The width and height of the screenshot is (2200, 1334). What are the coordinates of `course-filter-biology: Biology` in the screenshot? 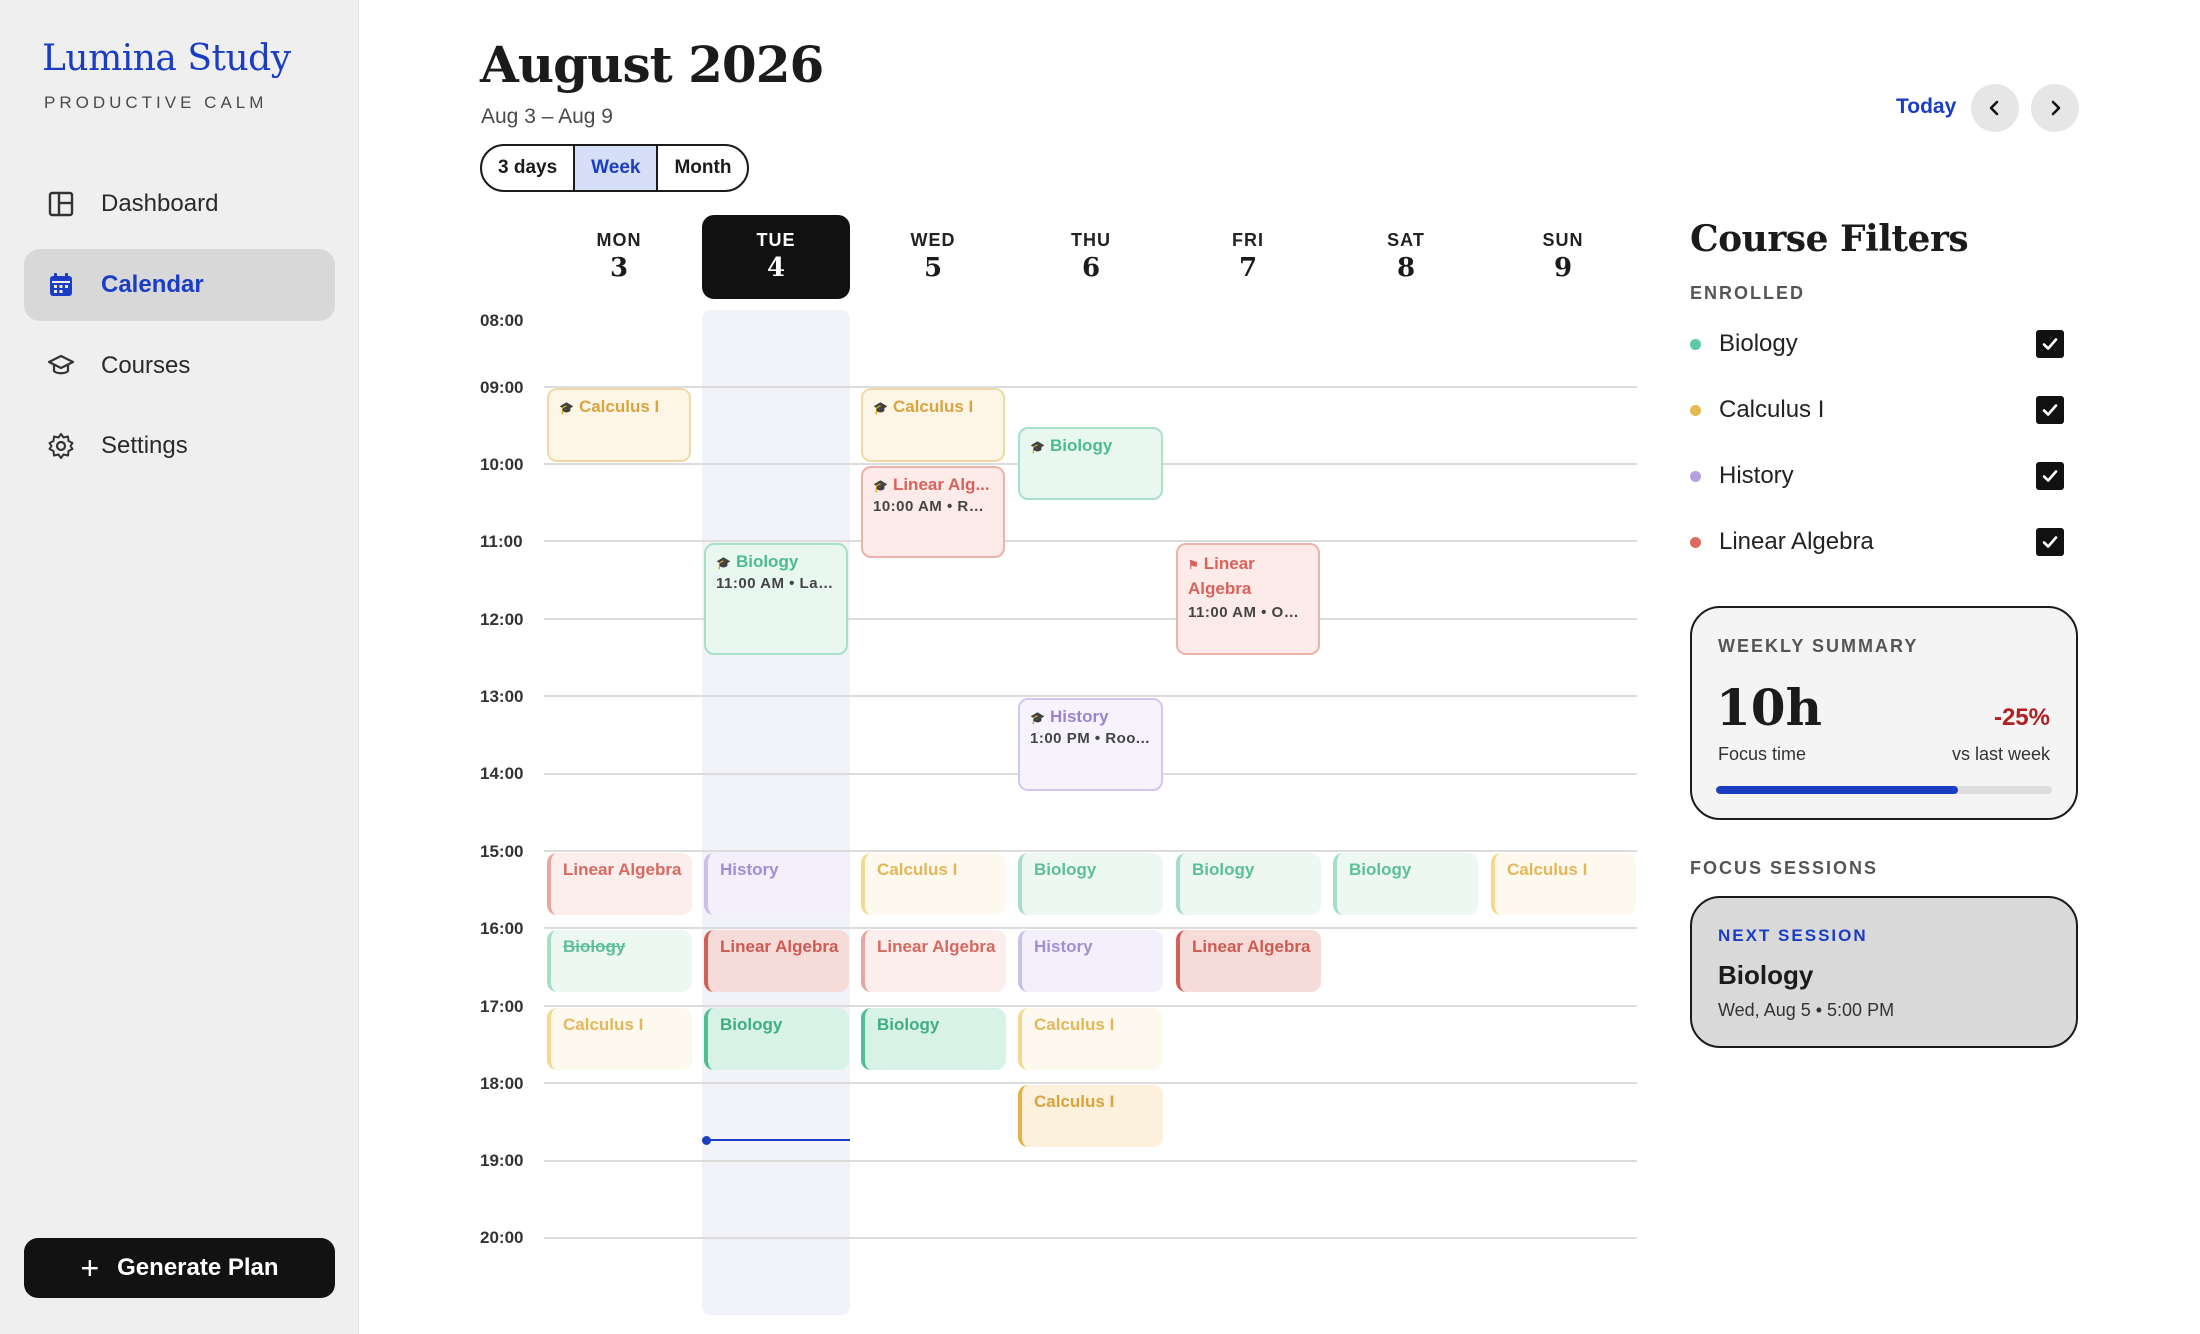 It's located at (1877, 344).